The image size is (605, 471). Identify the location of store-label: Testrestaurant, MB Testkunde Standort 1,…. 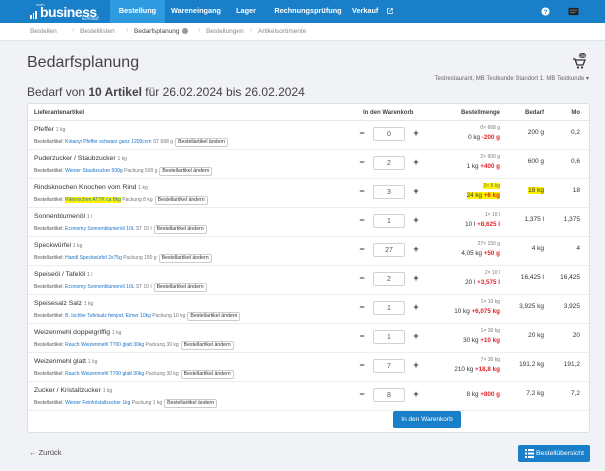
(509, 79).